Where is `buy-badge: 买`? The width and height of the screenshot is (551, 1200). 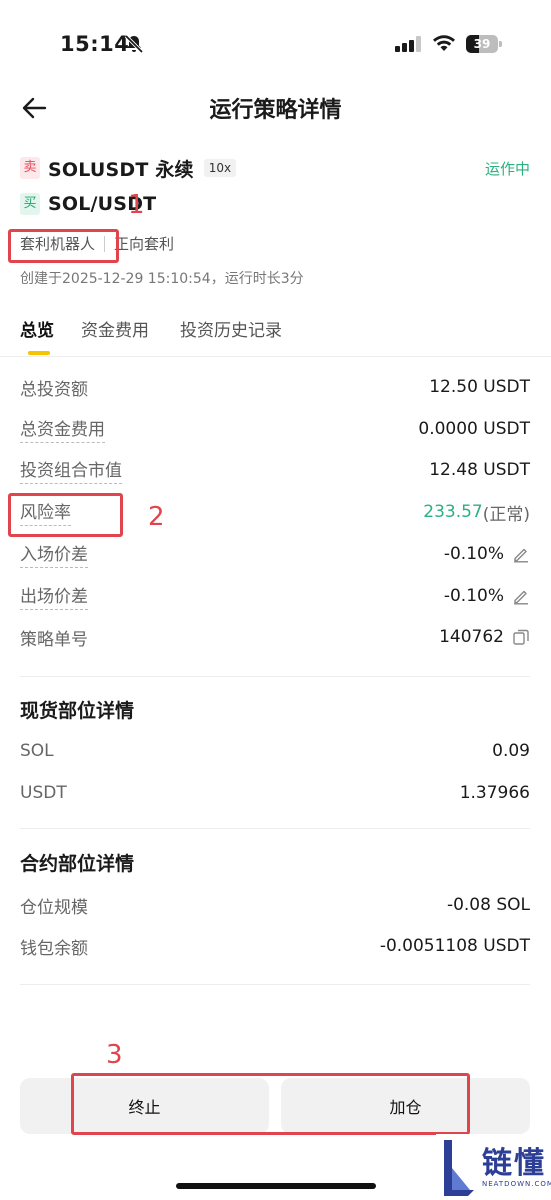
buy-badge: 买 is located at coordinates (30, 204).